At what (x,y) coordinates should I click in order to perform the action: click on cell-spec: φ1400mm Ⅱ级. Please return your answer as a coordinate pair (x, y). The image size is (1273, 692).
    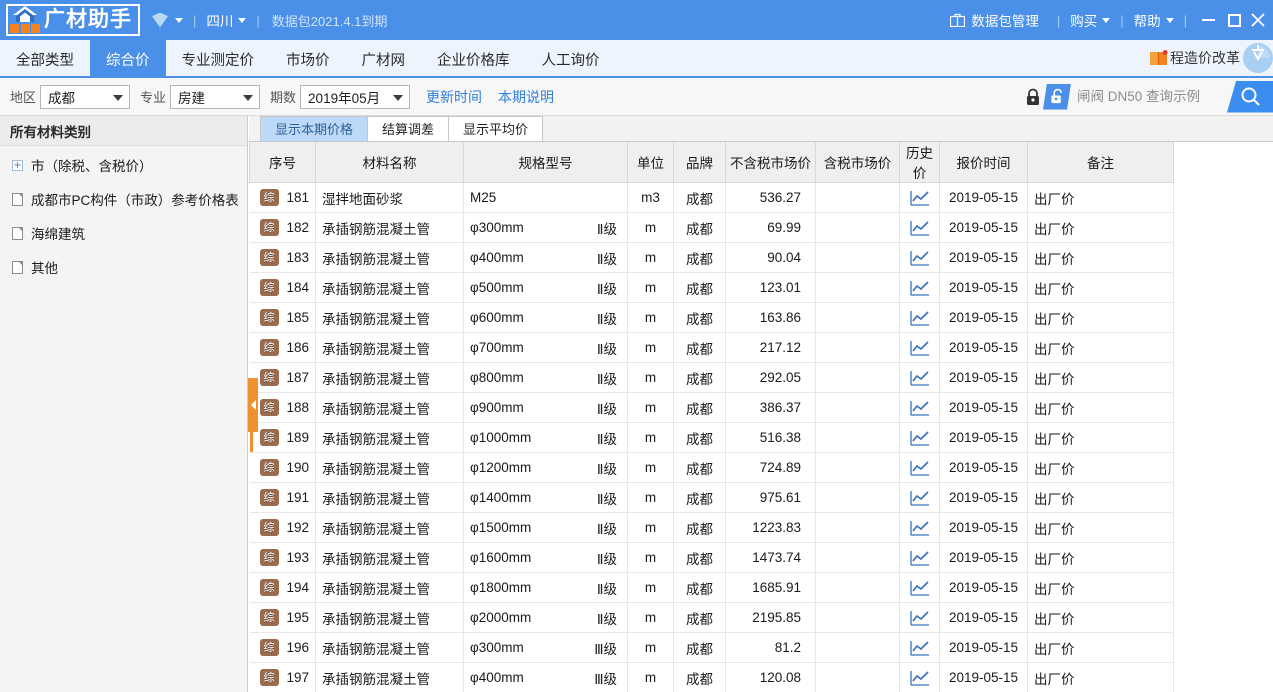
    Looking at the image, I should click on (545, 497).